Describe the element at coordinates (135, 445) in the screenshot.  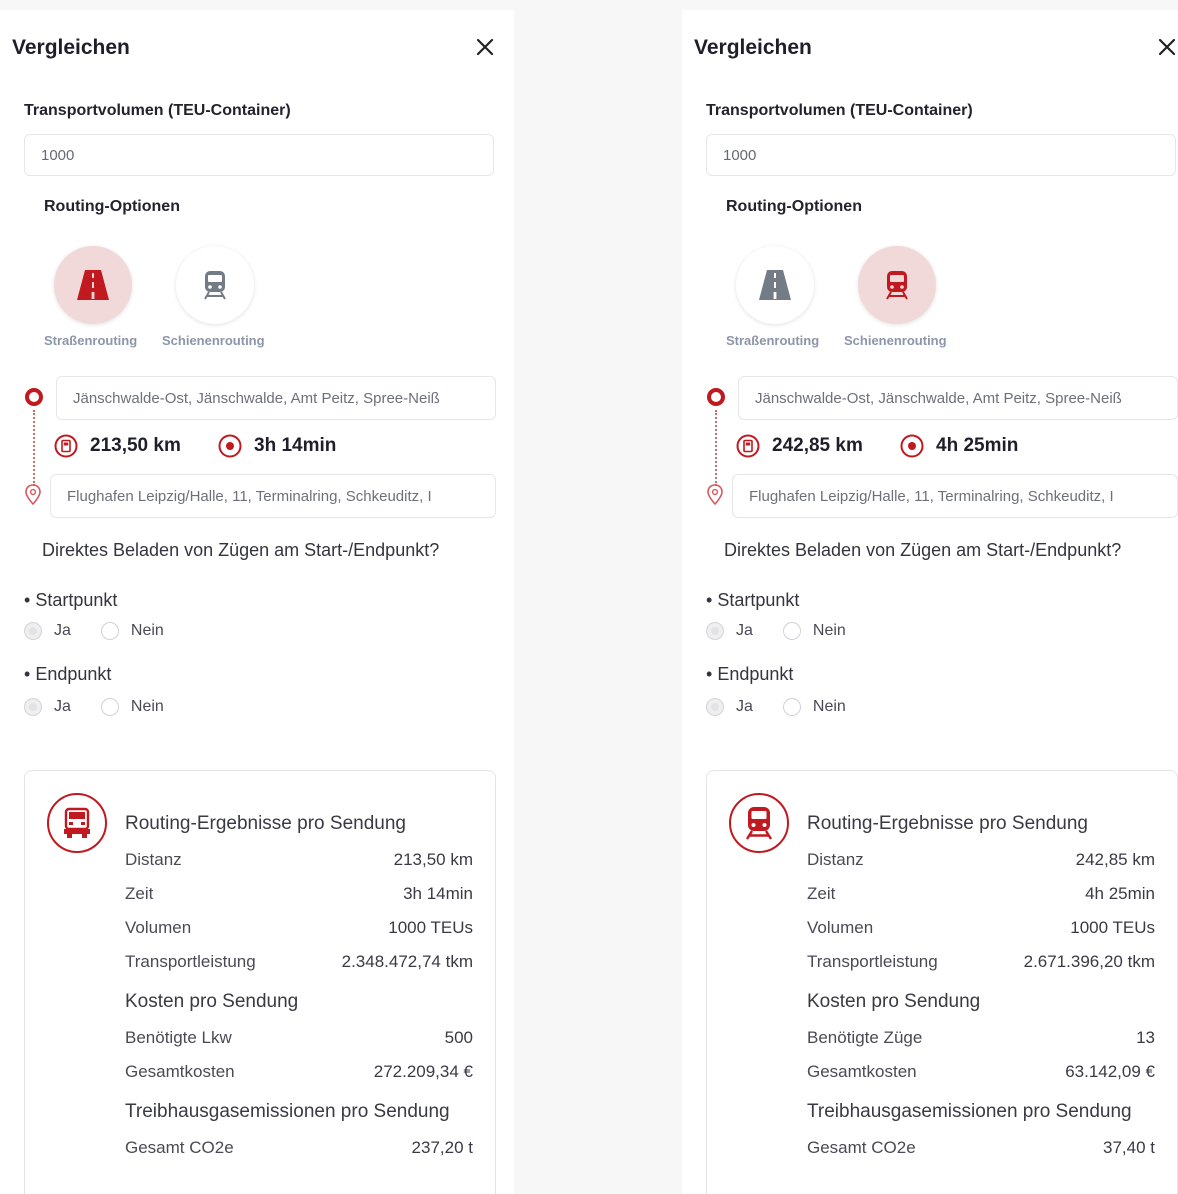
I see `distance-value: 213,50 km` at that location.